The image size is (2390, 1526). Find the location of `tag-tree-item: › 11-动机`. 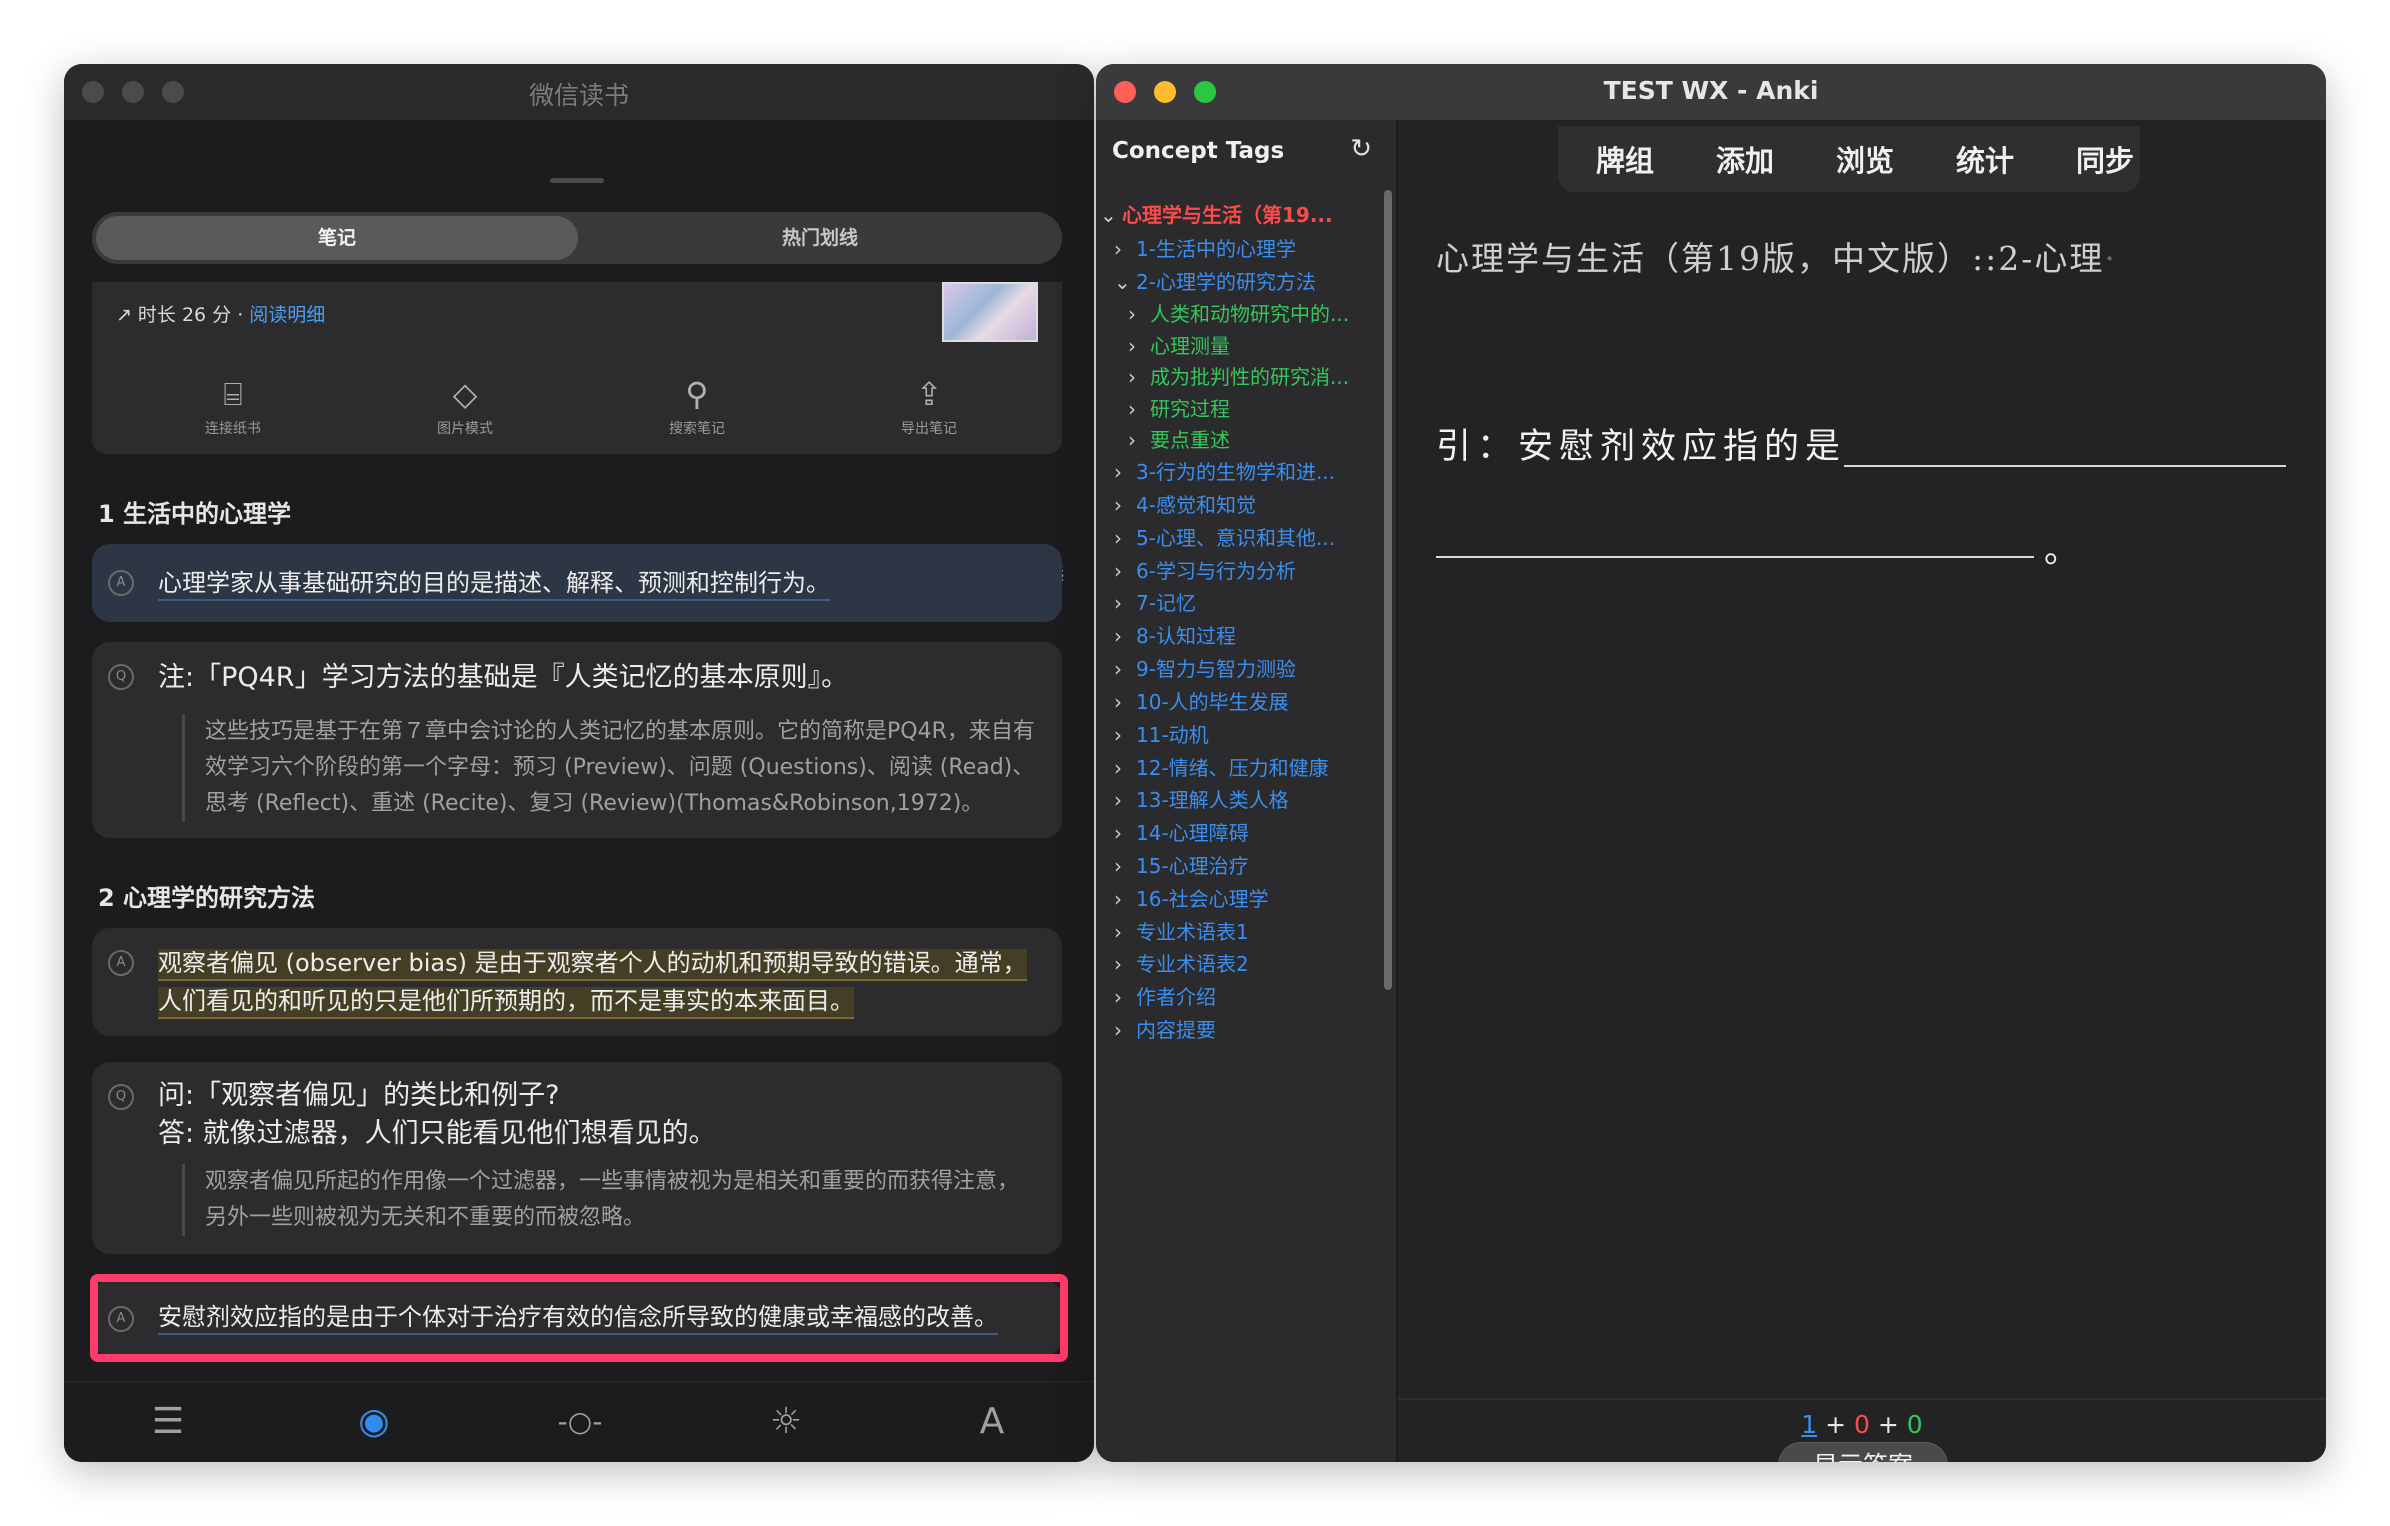

tag-tree-item: › 11-动机 is located at coordinates (1161, 735).